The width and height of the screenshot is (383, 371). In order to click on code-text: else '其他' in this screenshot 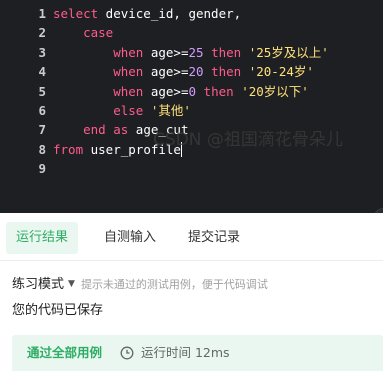, I will do `click(122, 110)`.